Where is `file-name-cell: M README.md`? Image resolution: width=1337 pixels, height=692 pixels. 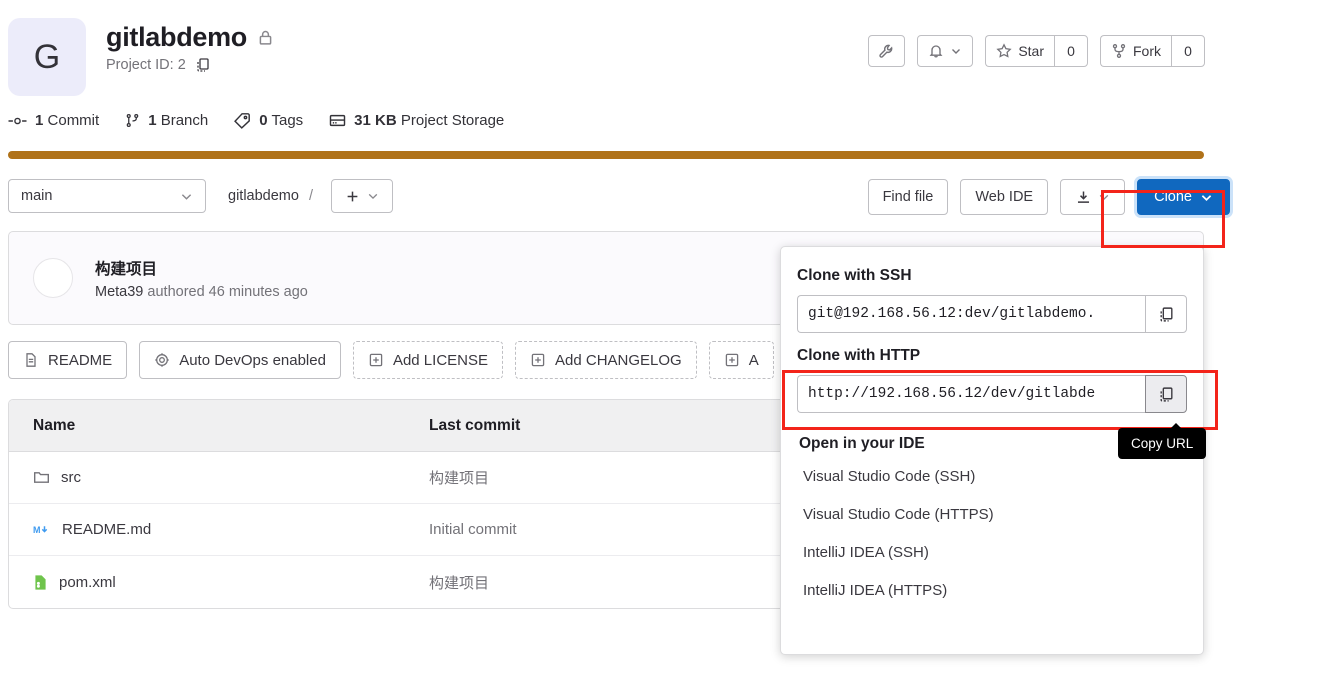
file-name-cell: M README.md is located at coordinates (219, 529).